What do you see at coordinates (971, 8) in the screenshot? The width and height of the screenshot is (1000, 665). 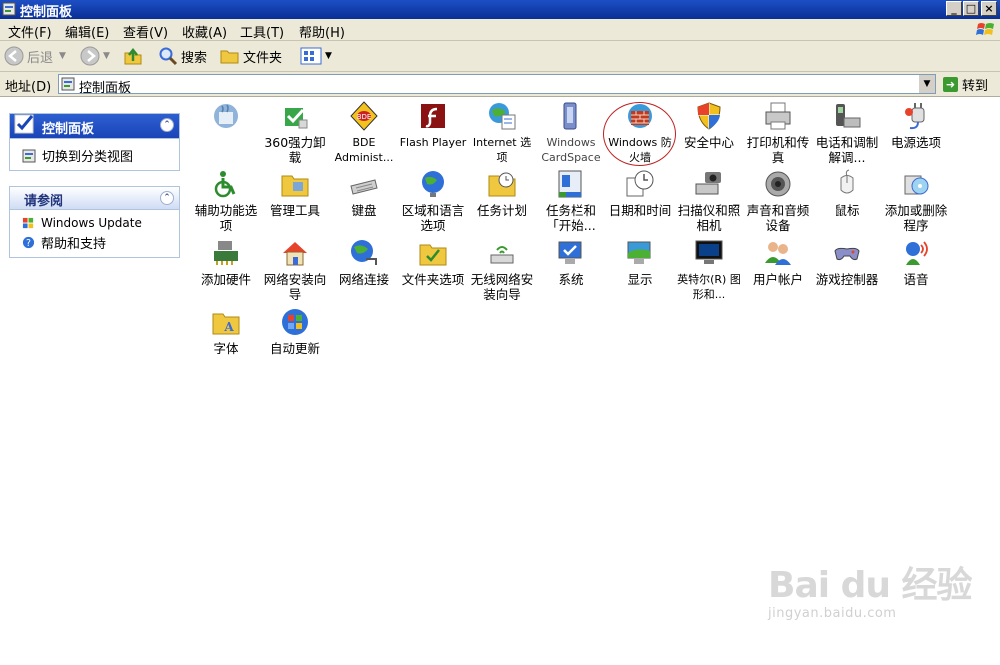 I see `maximize-button: □` at bounding box center [971, 8].